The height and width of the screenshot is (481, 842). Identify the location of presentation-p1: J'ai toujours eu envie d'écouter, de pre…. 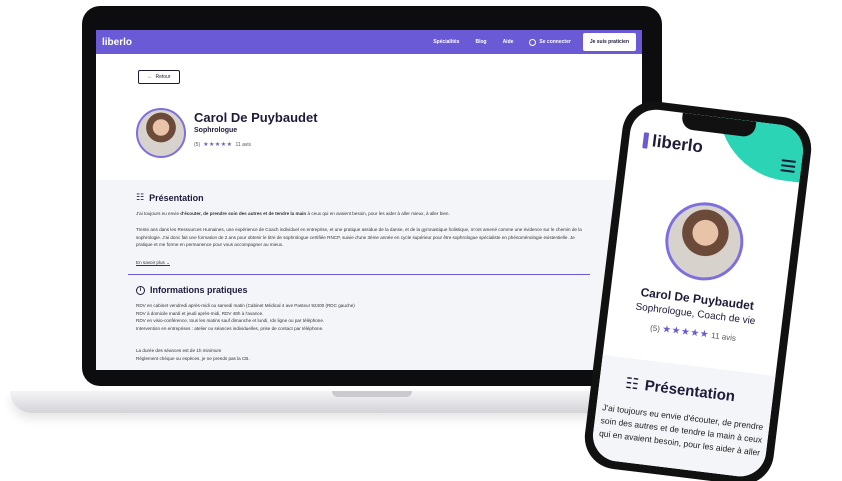
(361, 214).